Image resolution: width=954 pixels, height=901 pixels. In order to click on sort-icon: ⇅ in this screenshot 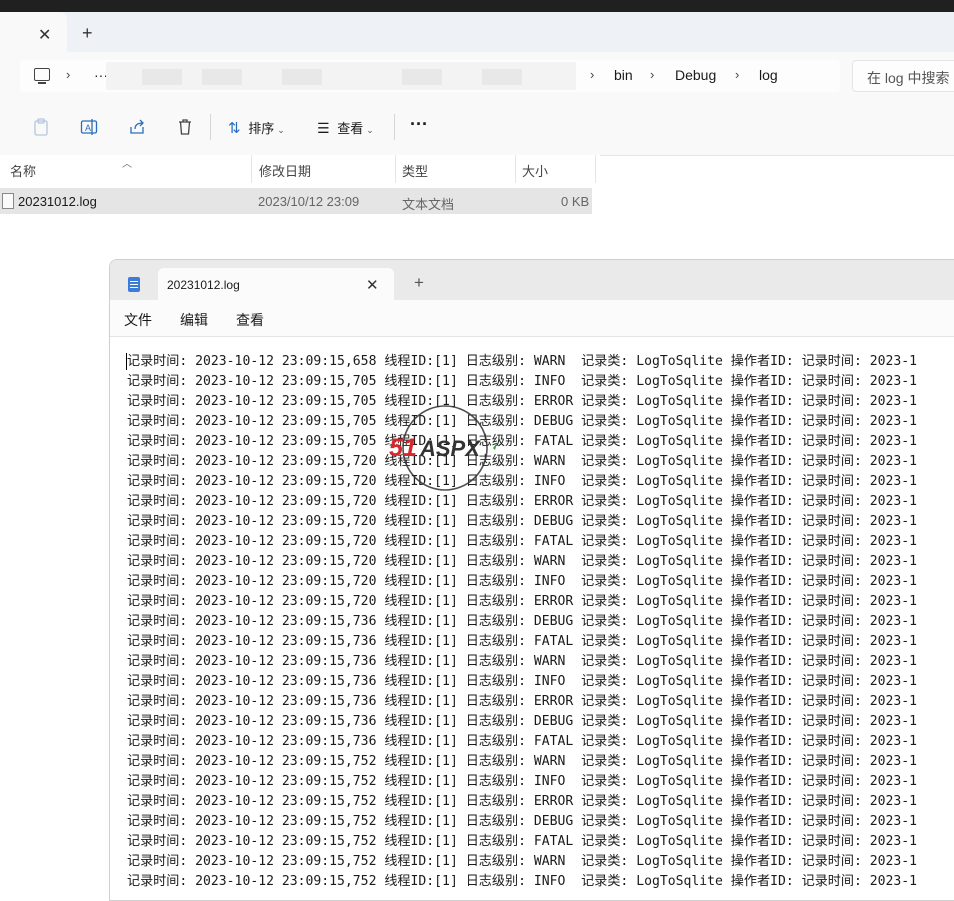, I will do `click(234, 128)`.